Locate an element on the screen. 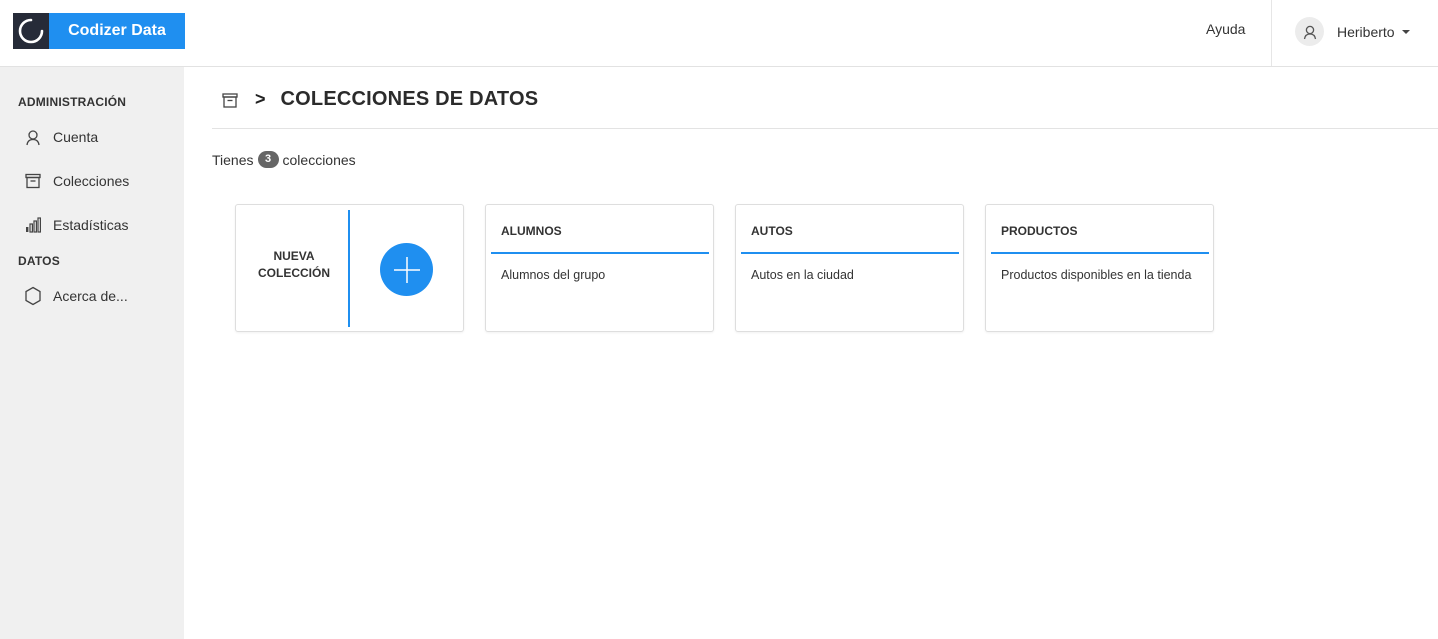  count-prefix: Tienes is located at coordinates (233, 159).